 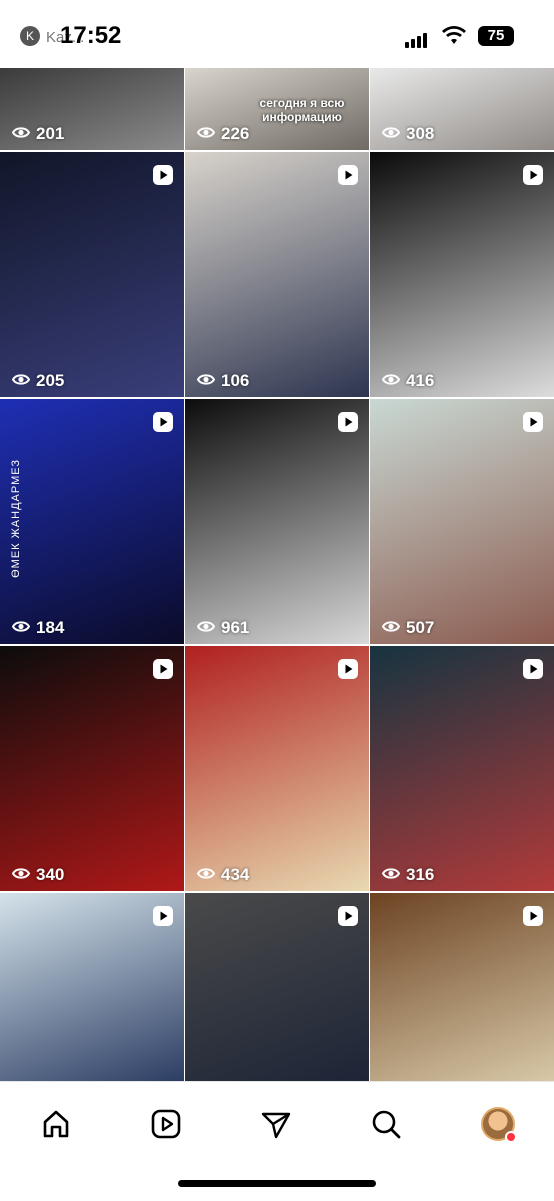 I want to click on view-count-value: 340, so click(x=50, y=874).